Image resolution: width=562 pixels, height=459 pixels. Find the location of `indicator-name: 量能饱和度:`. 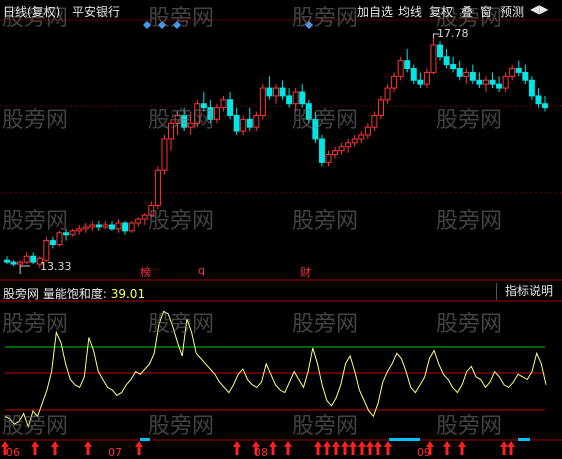

indicator-name: 量能饱和度: is located at coordinates (74, 294).